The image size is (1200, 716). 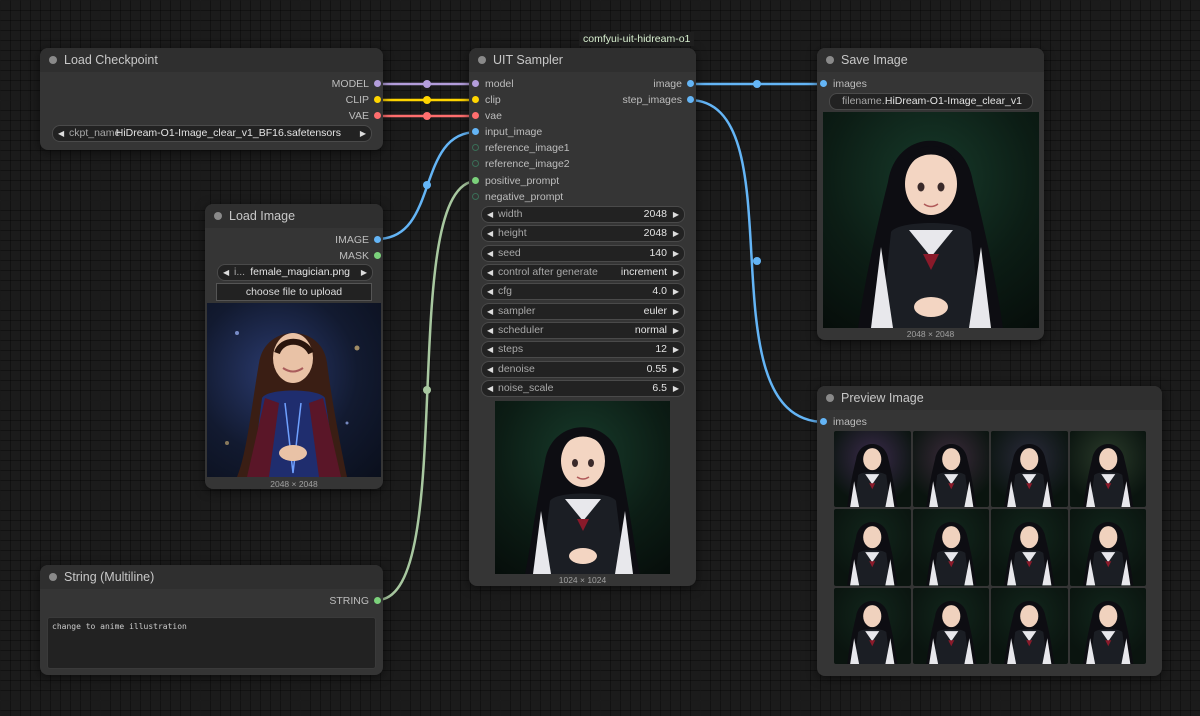 I want to click on input-model: model, so click(x=491, y=84).